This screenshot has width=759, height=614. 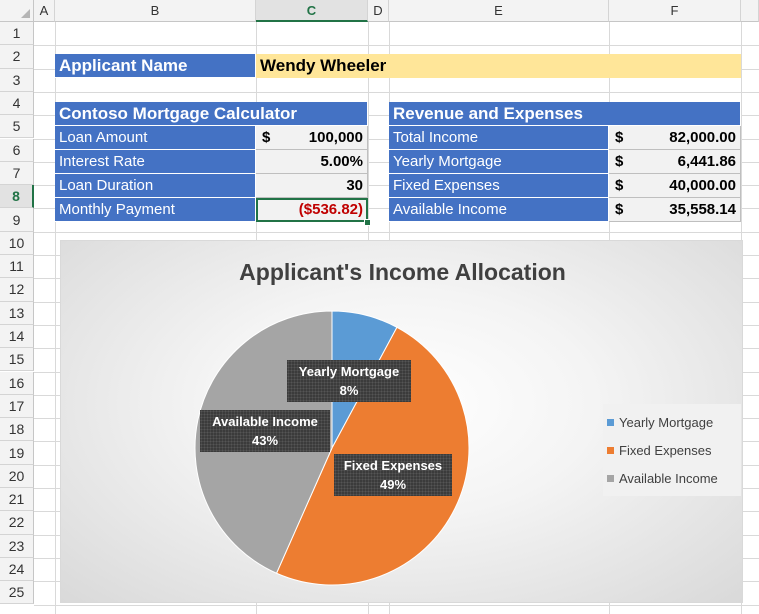 What do you see at coordinates (335, 137) in the screenshot?
I see `value-text: 100,000` at bounding box center [335, 137].